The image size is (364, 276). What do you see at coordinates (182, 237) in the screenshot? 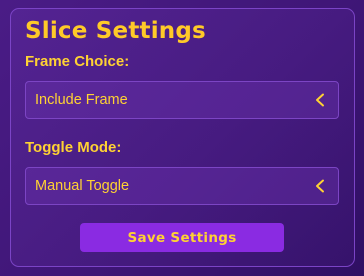
I see `save-settings-button: Save Settings` at bounding box center [182, 237].